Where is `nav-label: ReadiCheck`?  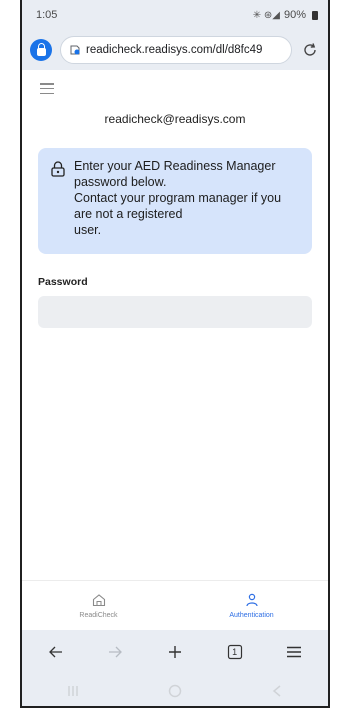
nav-label: ReadiCheck is located at coordinates (98, 615).